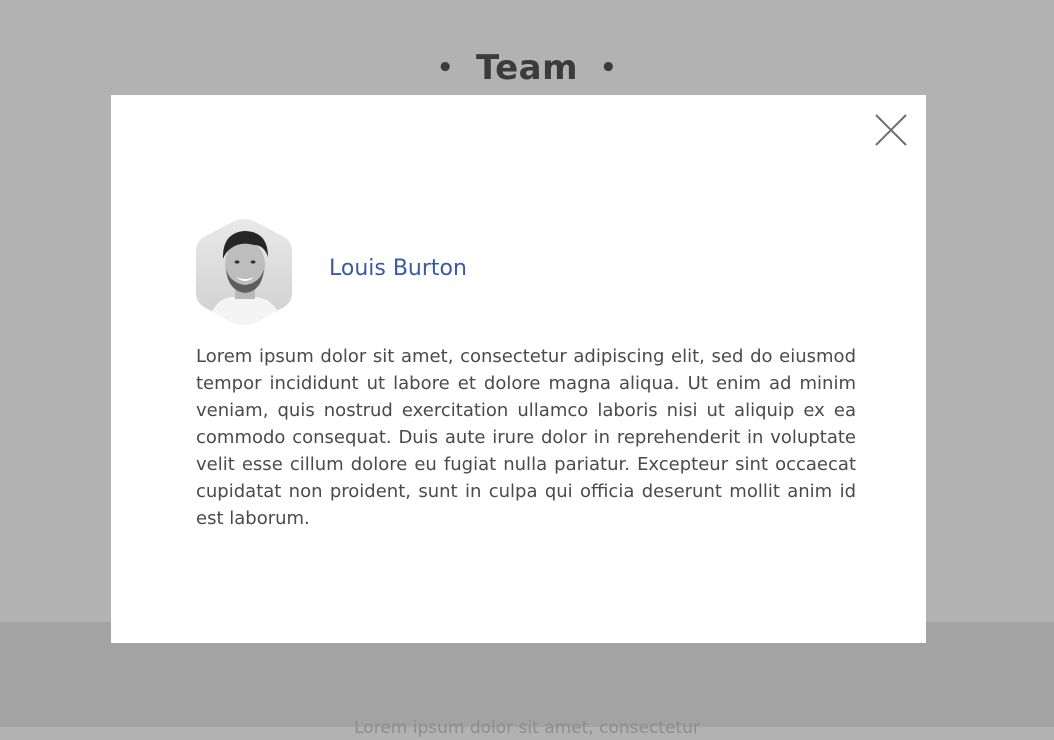  Describe the element at coordinates (244, 272) in the screenshot. I see `avatar` at that location.